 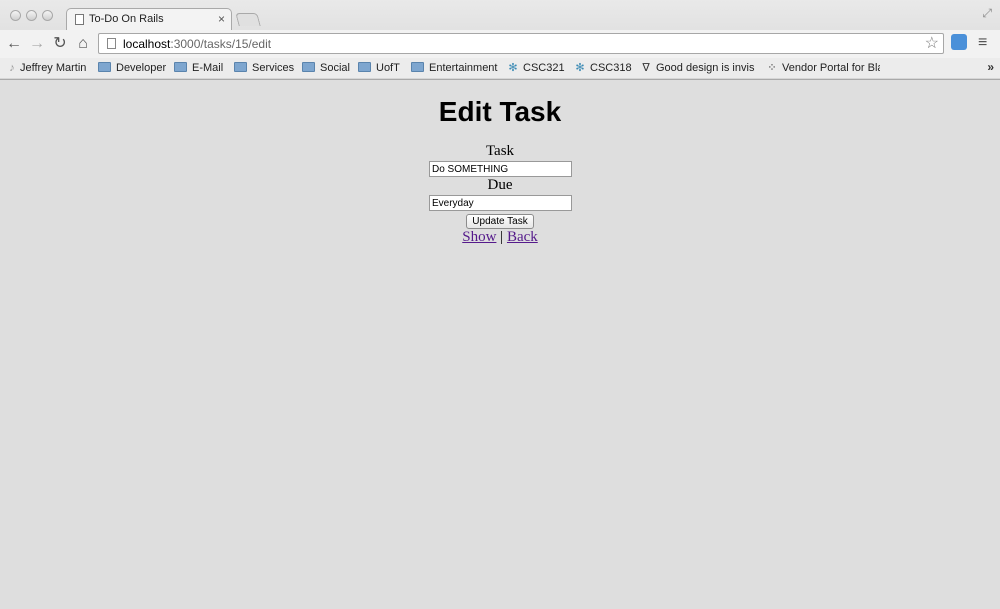 I want to click on bookmark-social: Social, so click(x=326, y=68).